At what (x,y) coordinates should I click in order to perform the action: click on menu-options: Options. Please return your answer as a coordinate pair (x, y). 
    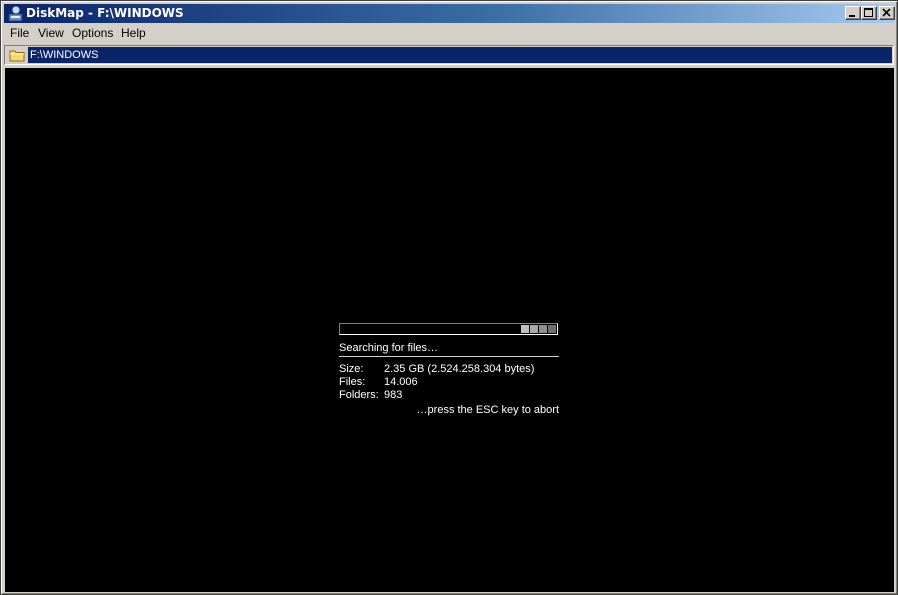
    Looking at the image, I should click on (92, 33).